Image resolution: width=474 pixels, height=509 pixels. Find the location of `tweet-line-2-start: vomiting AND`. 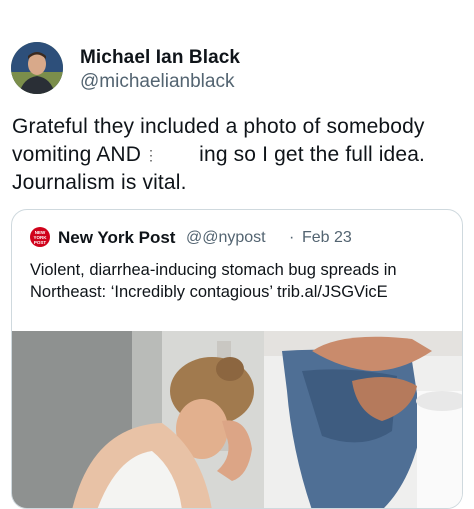

tweet-line-2-start: vomiting AND is located at coordinates (77, 154).